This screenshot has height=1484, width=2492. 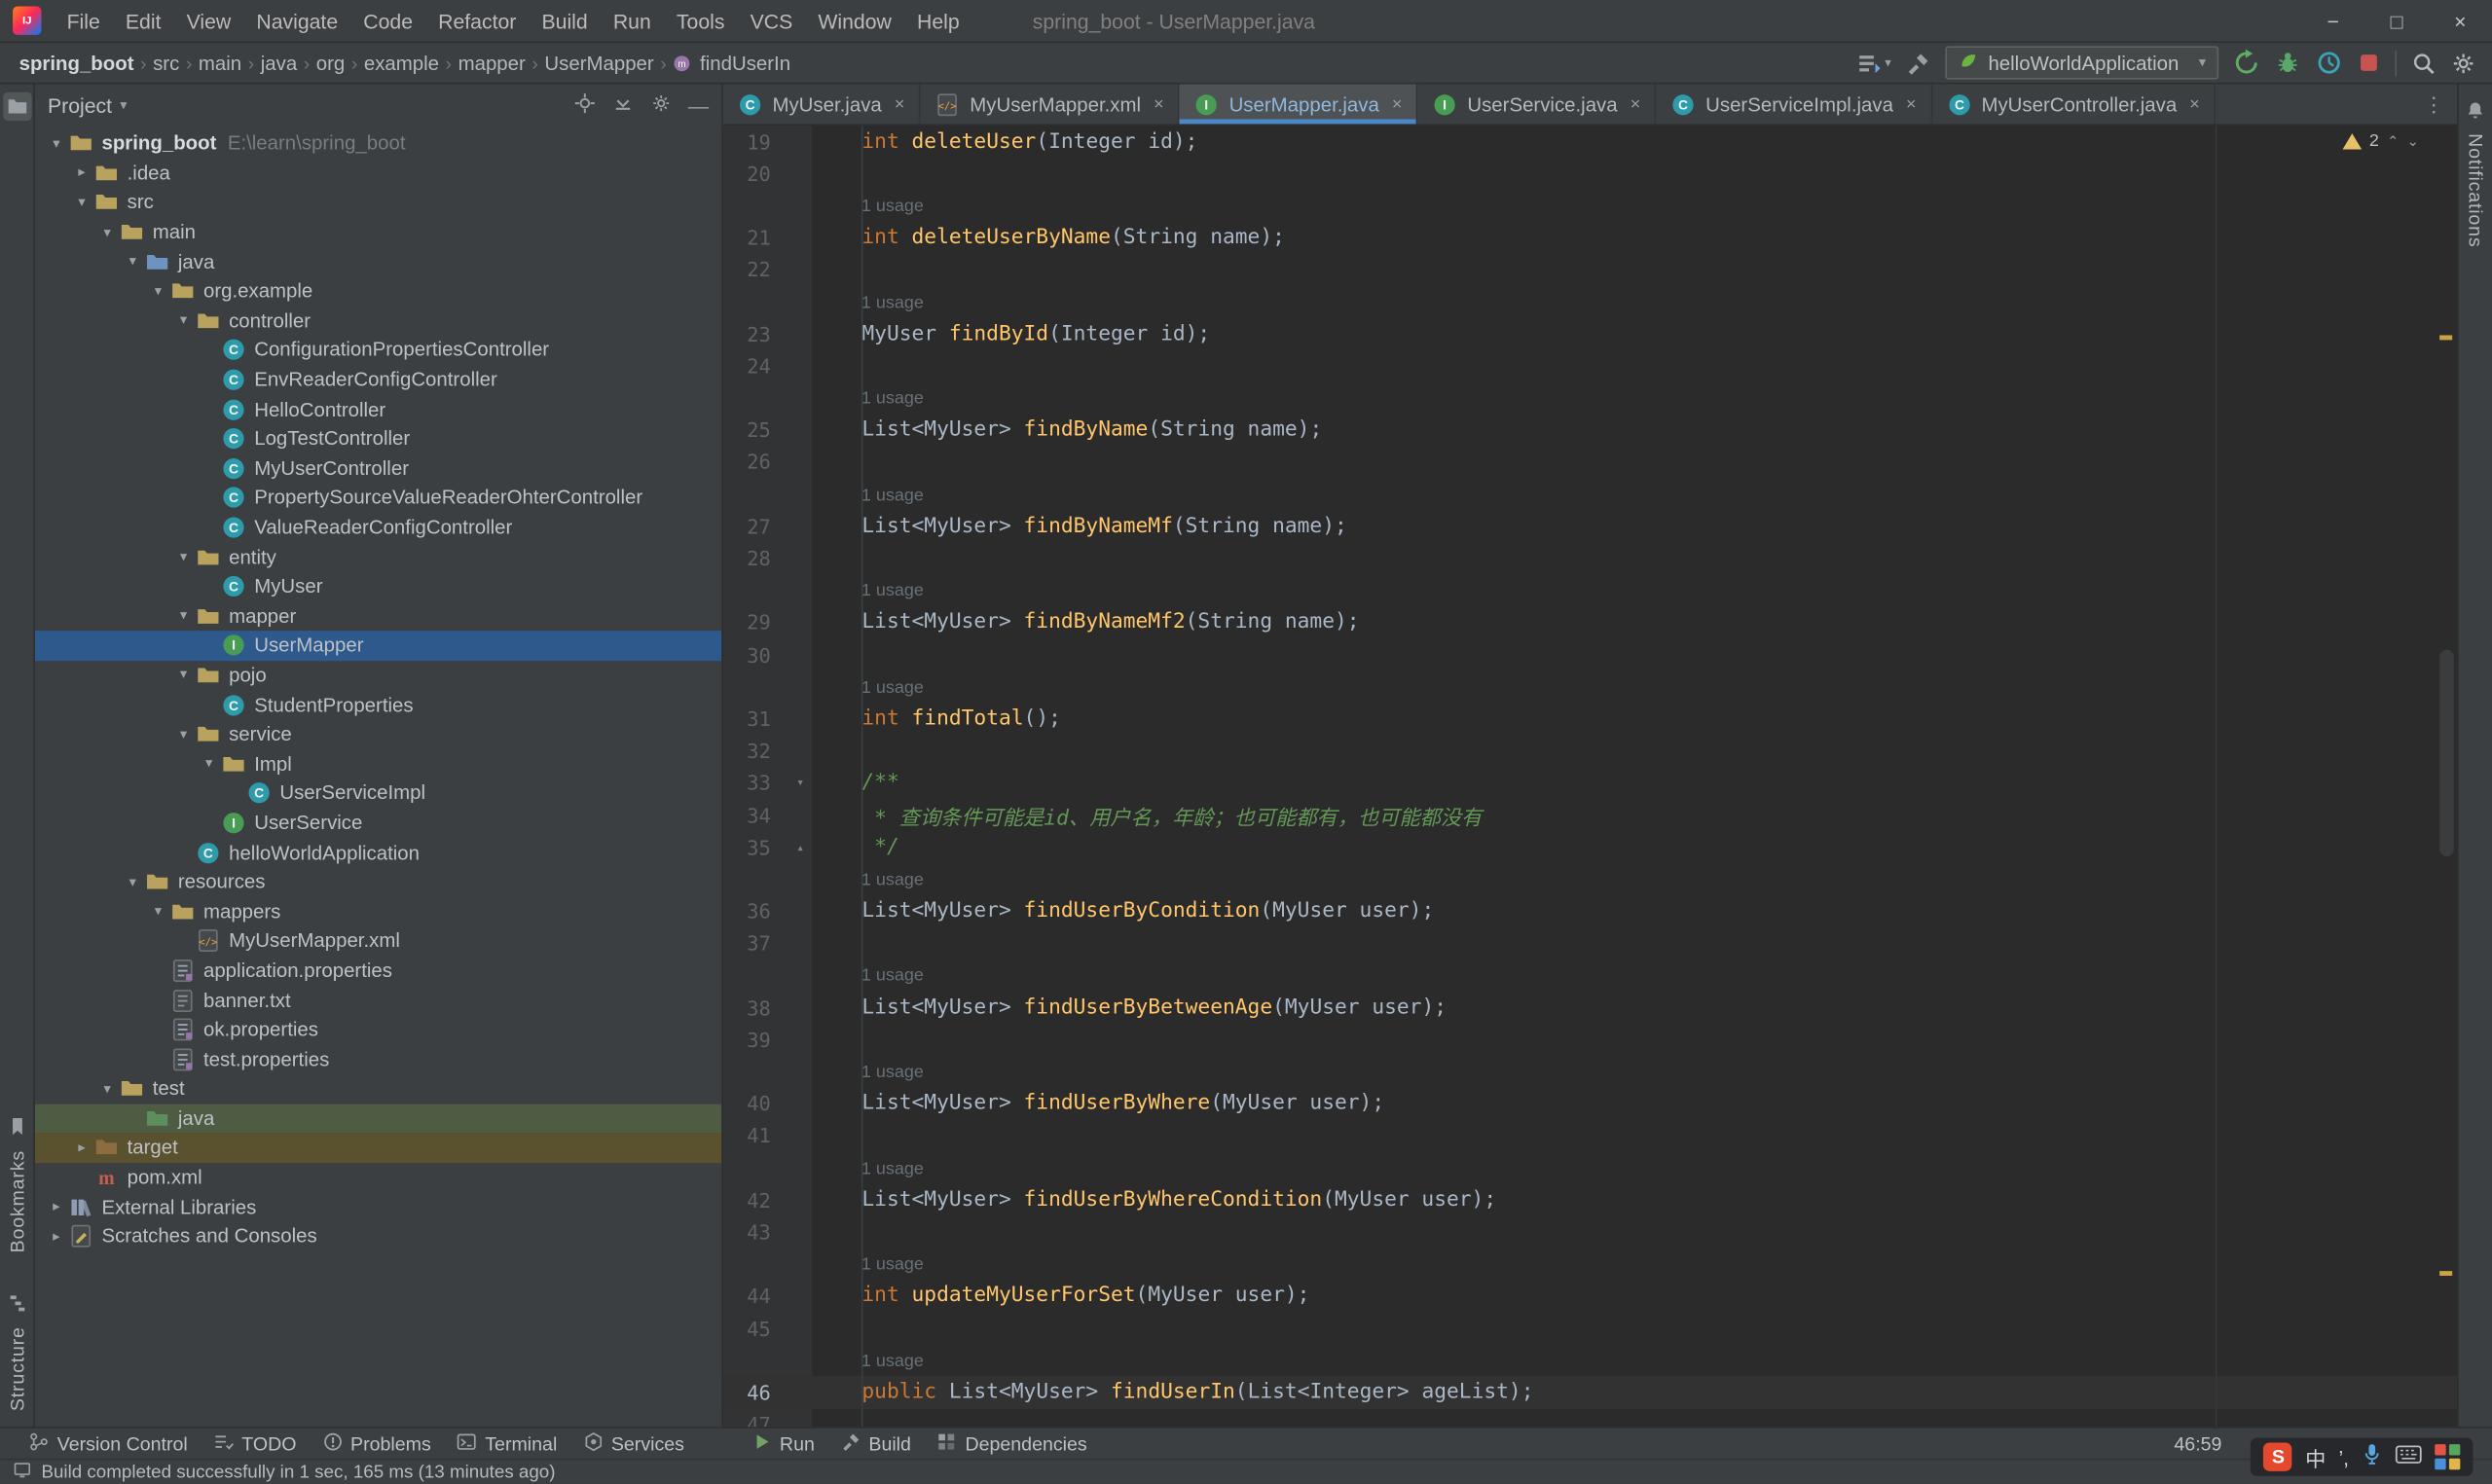 What do you see at coordinates (745, 63) in the screenshot?
I see `breadcrumb-item-finduserin: findUserIn` at bounding box center [745, 63].